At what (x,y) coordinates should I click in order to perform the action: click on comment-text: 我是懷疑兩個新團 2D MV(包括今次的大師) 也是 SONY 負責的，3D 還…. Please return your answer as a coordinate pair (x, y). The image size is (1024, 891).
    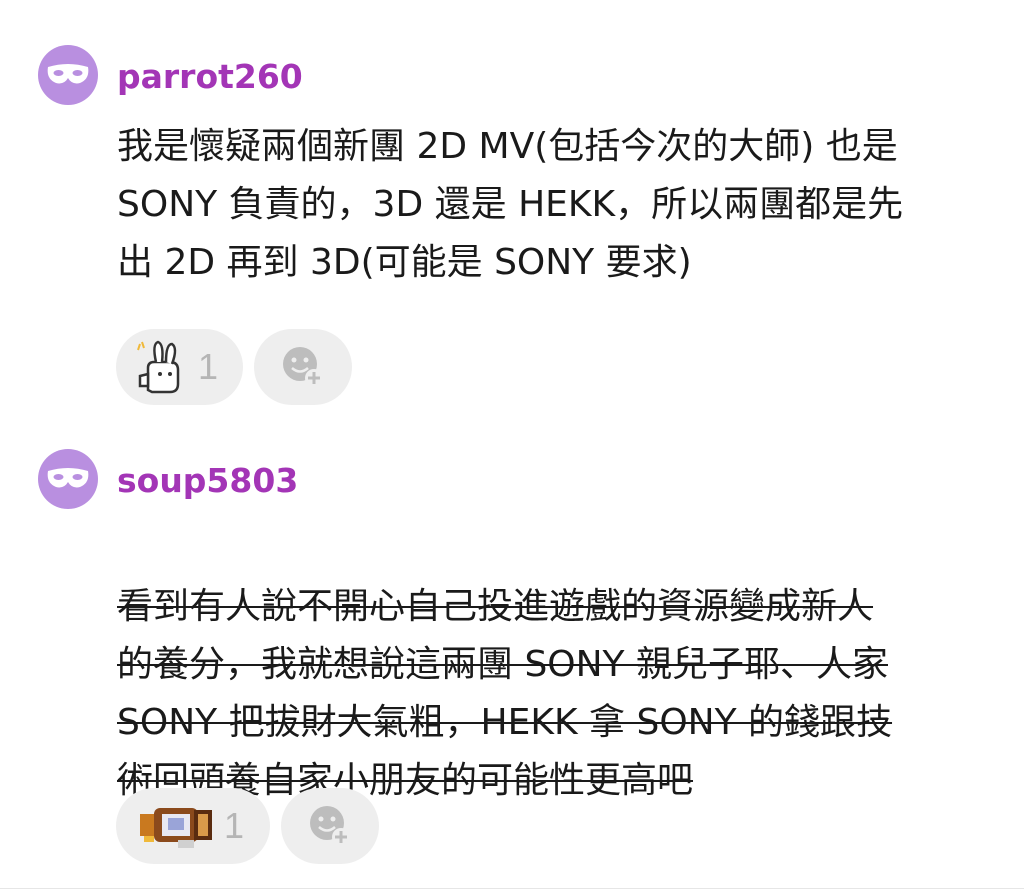
    Looking at the image, I should click on (510, 204).